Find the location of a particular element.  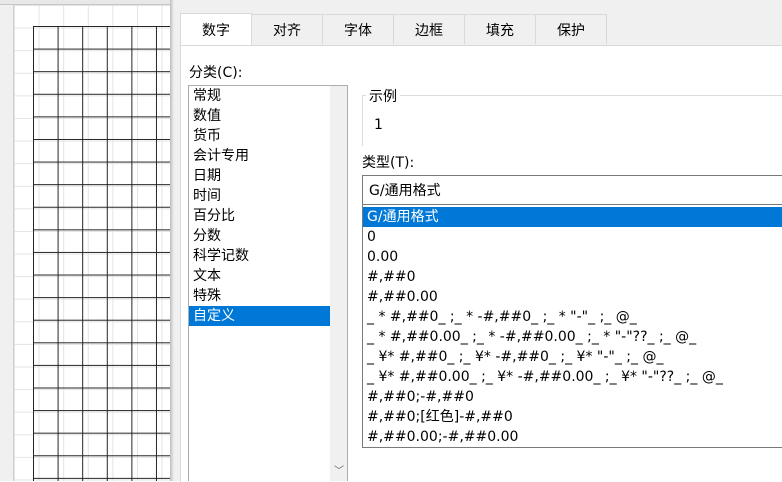

format-item: _ * #,##0_ ;_ * -#,##0_ ;_ * "-"_ ;_ @_ is located at coordinates (572, 317).